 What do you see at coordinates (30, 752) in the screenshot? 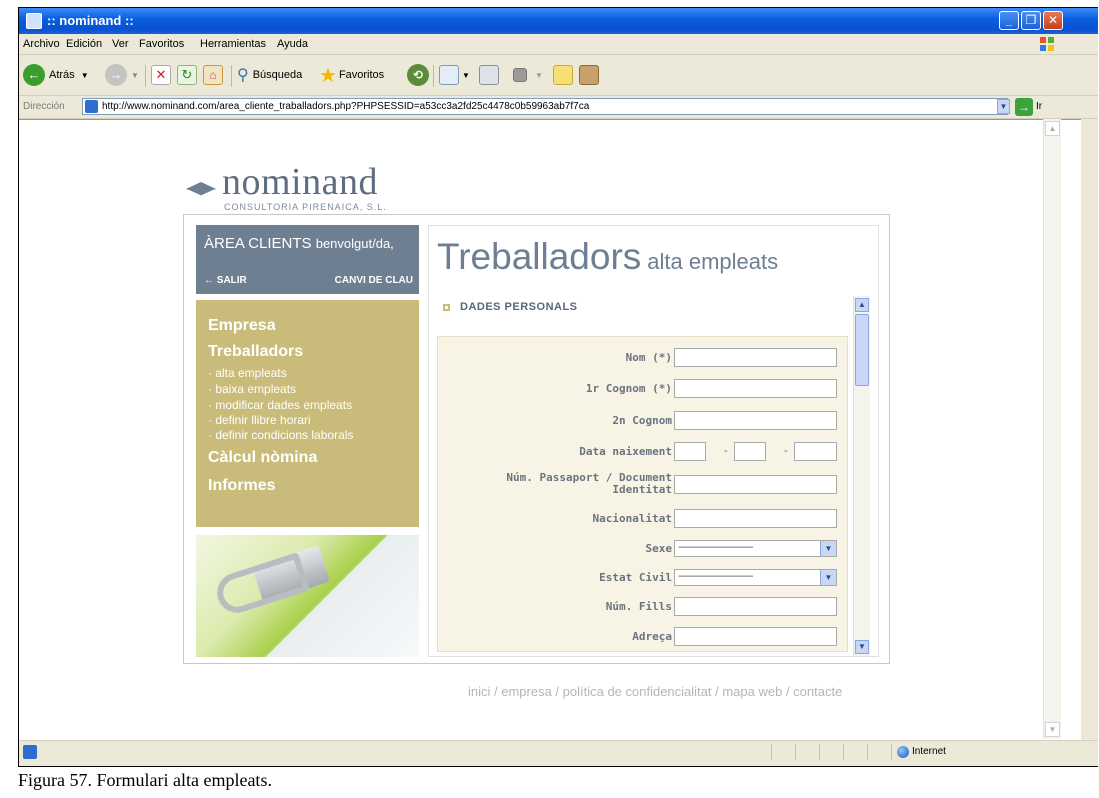
I see `page-status-icon` at bounding box center [30, 752].